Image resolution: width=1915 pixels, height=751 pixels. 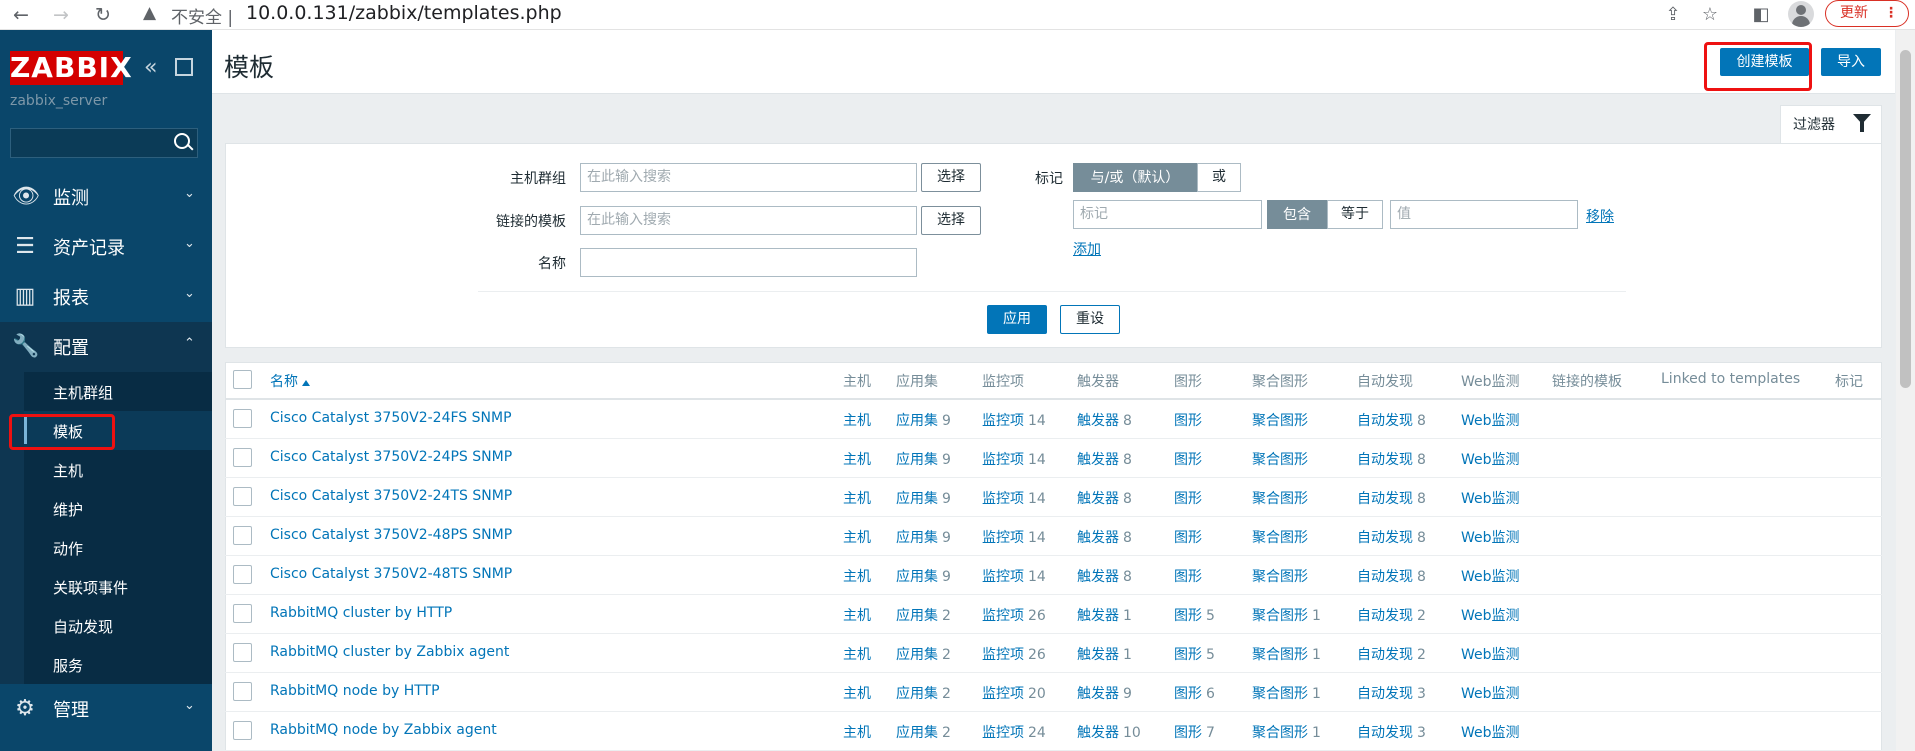 I want to click on page-scrollbar, so click(x=1905, y=390).